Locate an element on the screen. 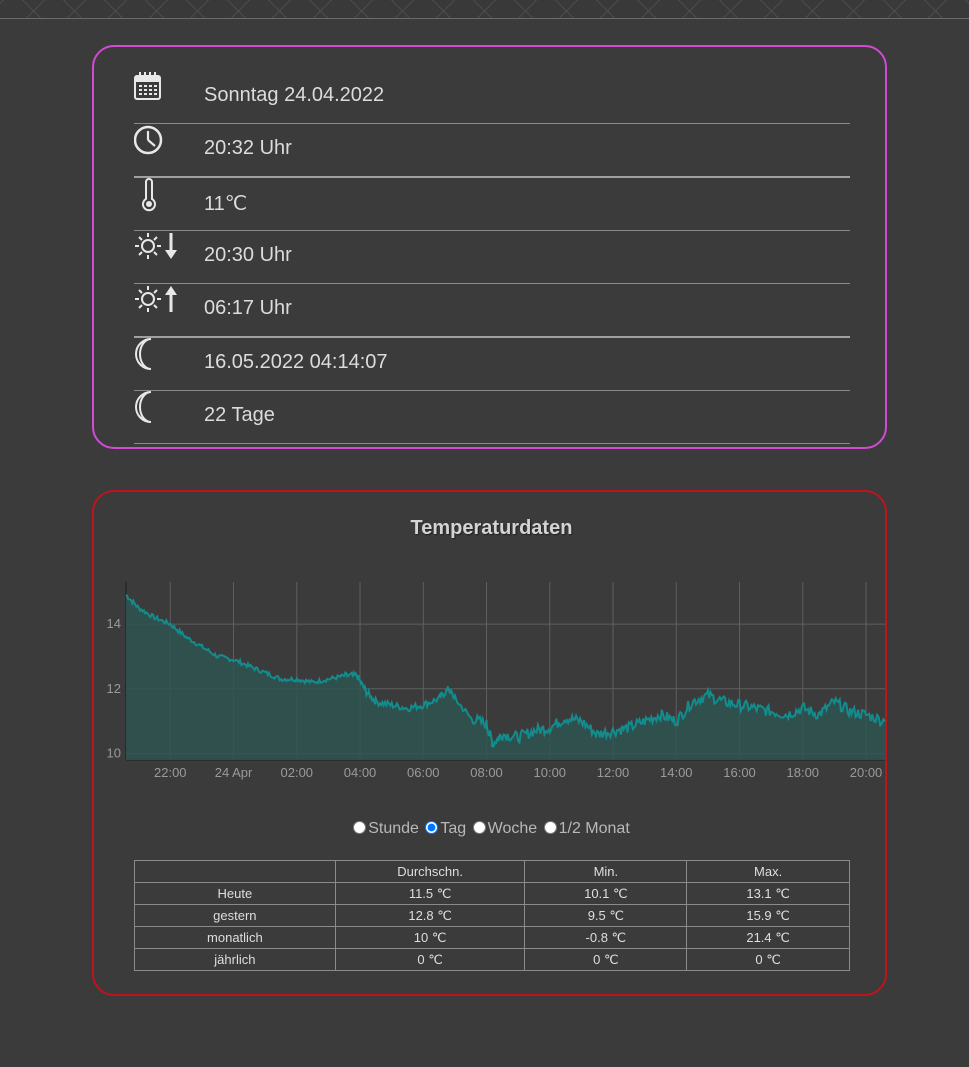 This screenshot has height=1067, width=969. table-cell: 15.9 ℃ is located at coordinates (768, 915).